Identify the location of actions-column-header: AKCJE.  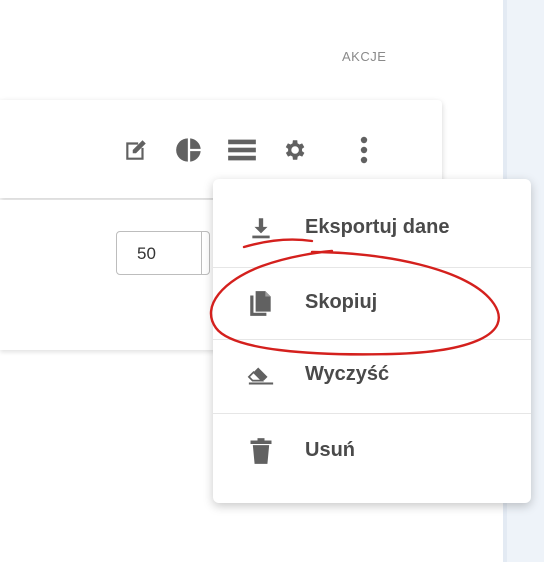
(364, 56).